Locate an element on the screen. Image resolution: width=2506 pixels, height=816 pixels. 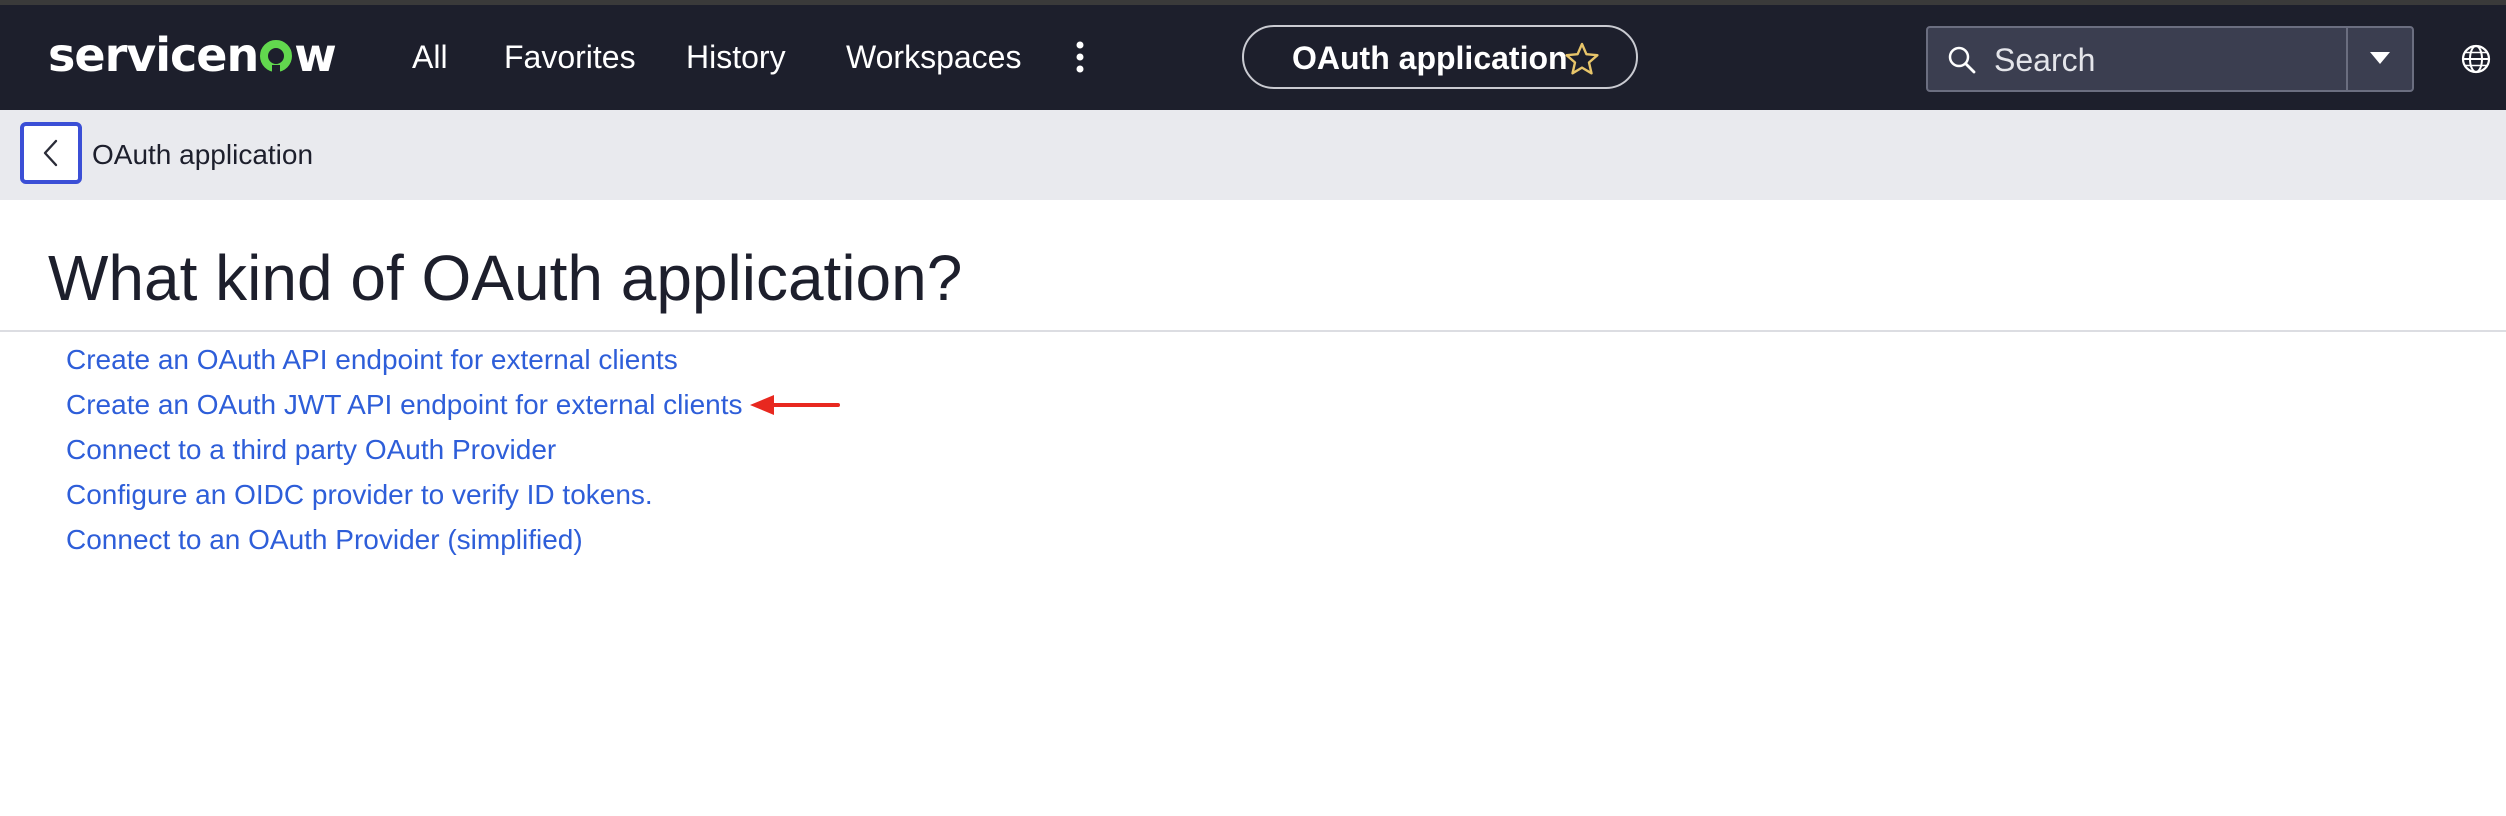
current-app-pill: OAuth application is located at coordinates (1440, 57).